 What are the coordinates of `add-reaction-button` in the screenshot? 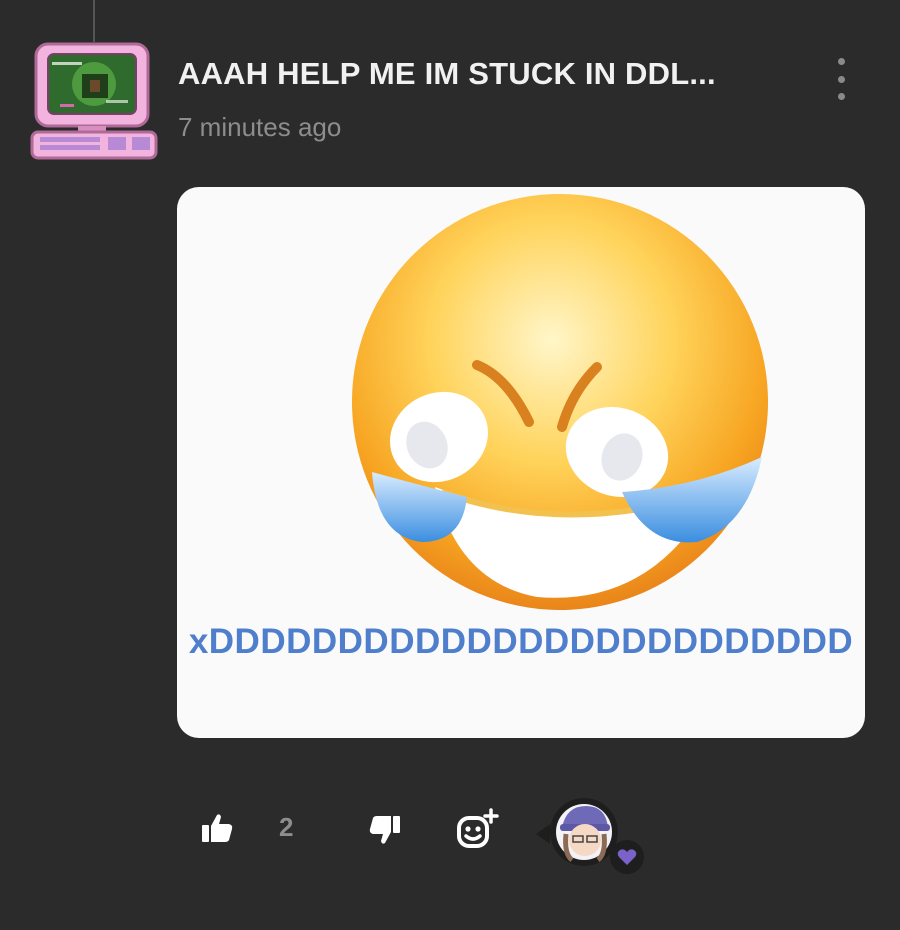 It's located at (477, 831).